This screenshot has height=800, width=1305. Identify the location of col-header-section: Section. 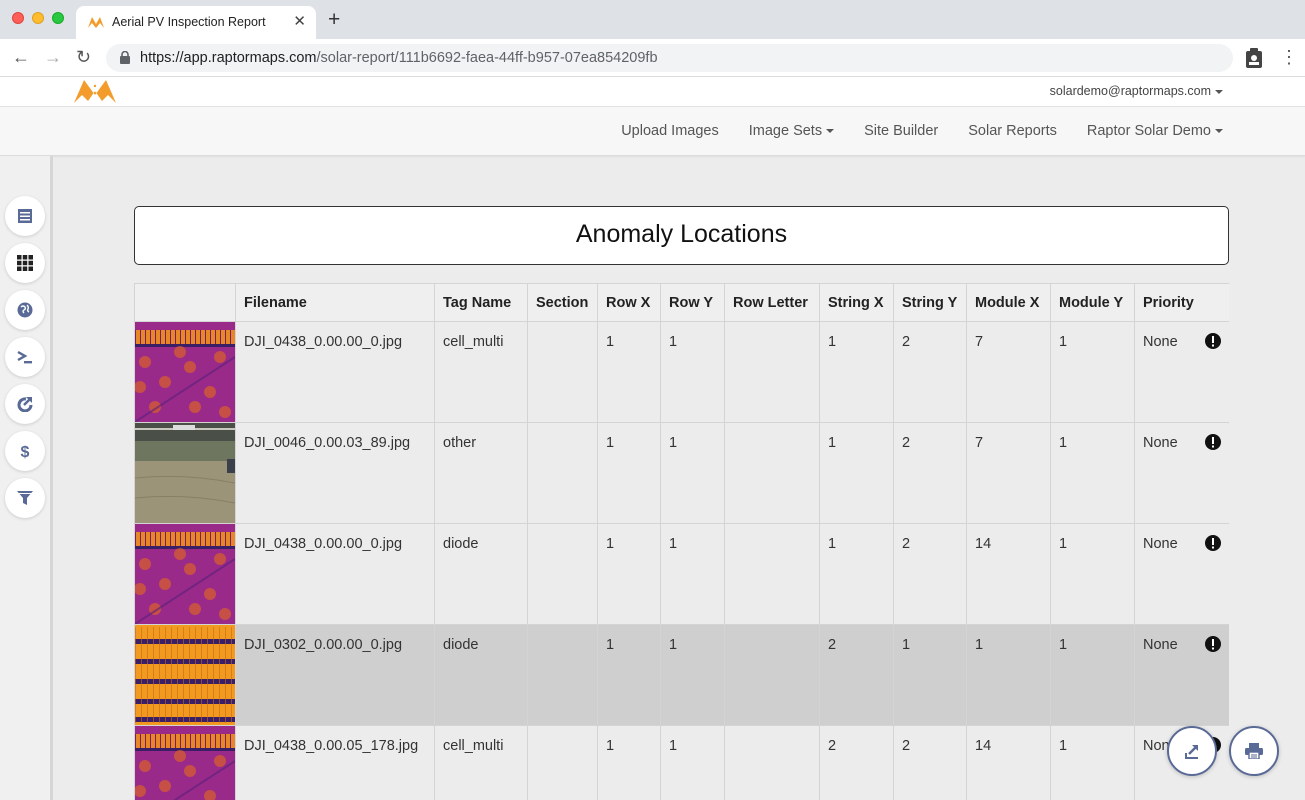
(562, 302).